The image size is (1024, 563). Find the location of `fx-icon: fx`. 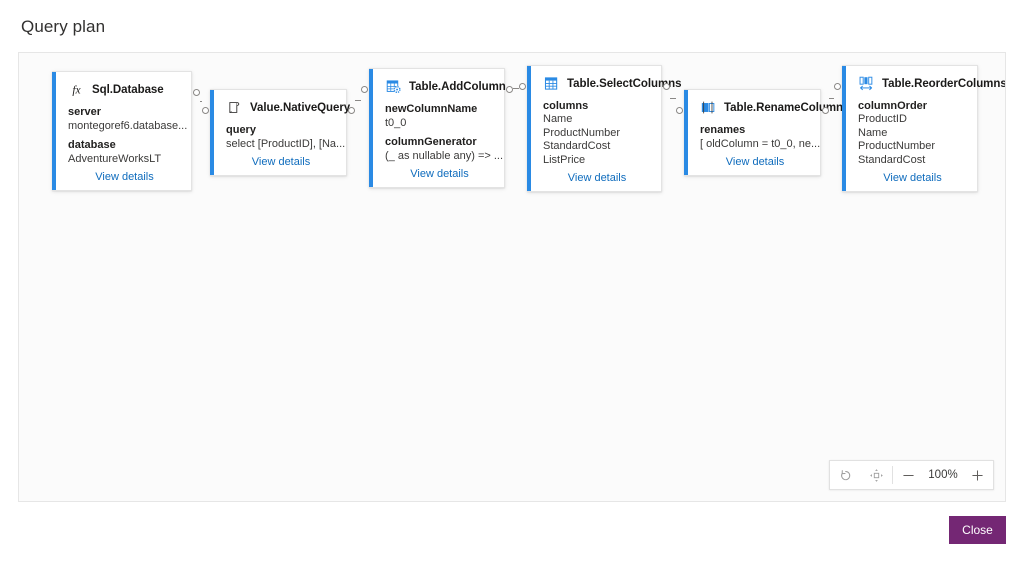

fx-icon: fx is located at coordinates (76, 90).